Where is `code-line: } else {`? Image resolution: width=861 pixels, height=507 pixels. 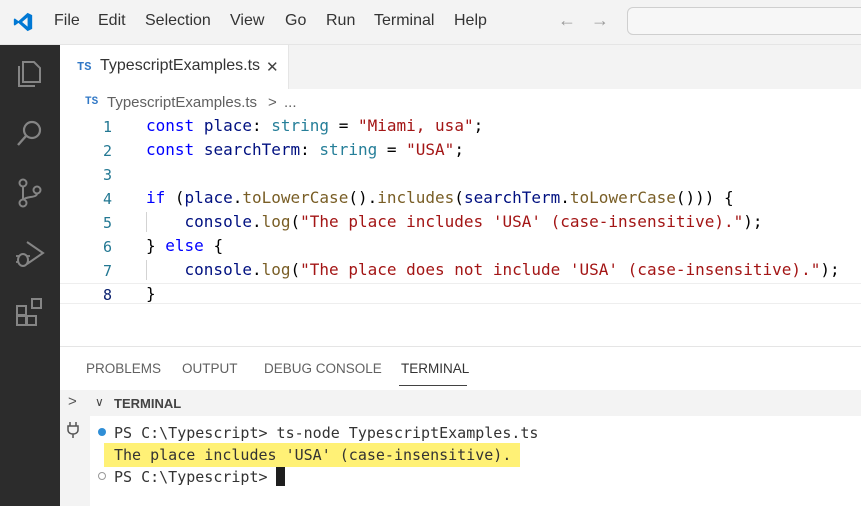 code-line: } else { is located at coordinates (185, 245).